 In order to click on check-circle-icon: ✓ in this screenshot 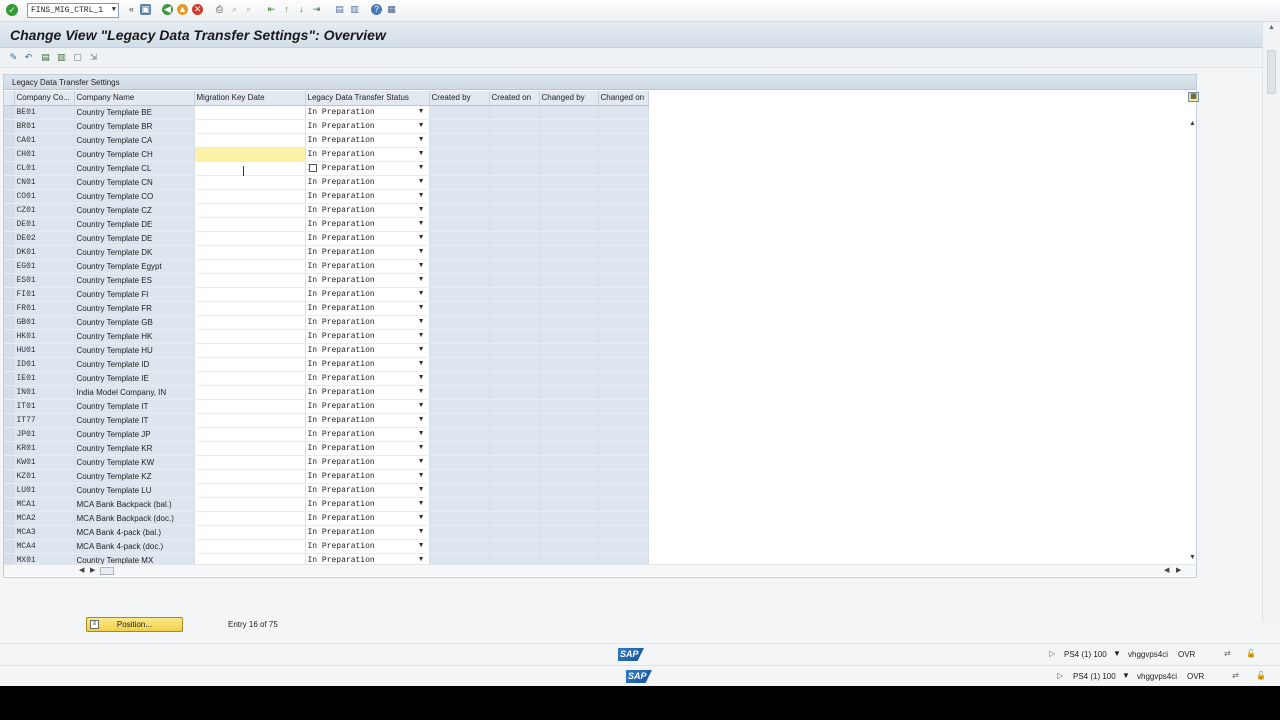, I will do `click(12, 10)`.